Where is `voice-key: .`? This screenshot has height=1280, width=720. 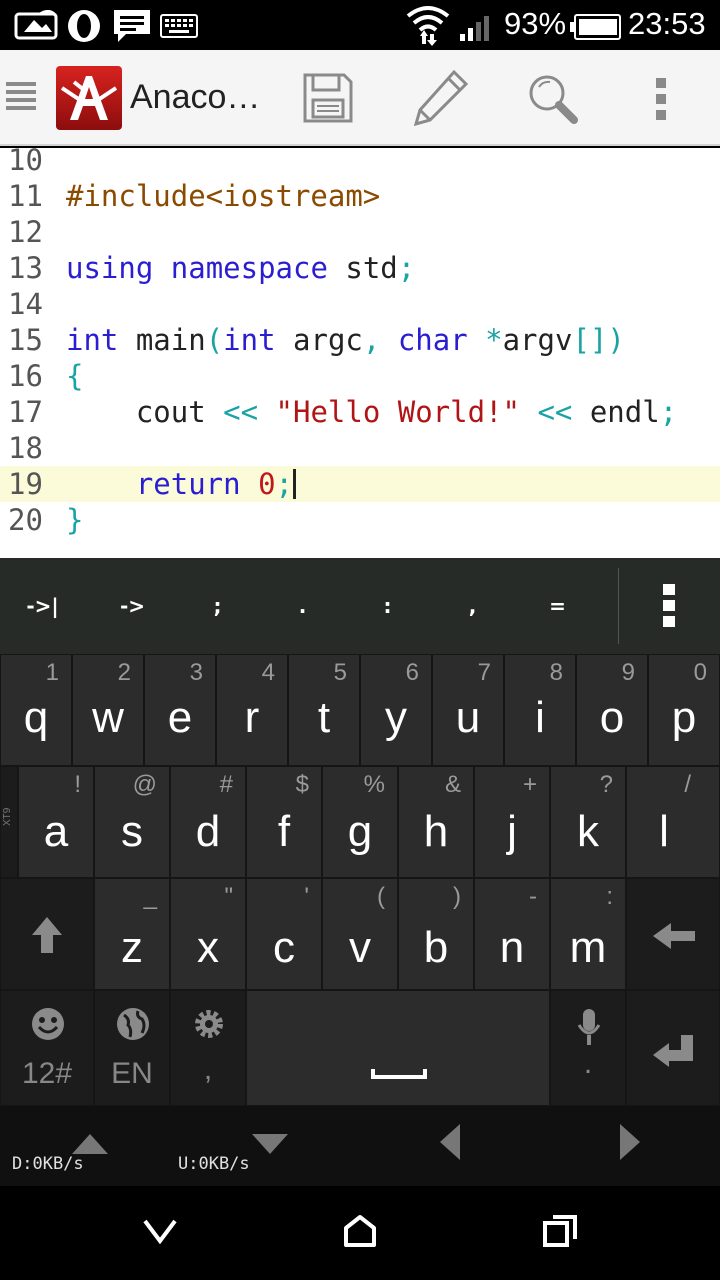 voice-key: . is located at coordinates (588, 1048).